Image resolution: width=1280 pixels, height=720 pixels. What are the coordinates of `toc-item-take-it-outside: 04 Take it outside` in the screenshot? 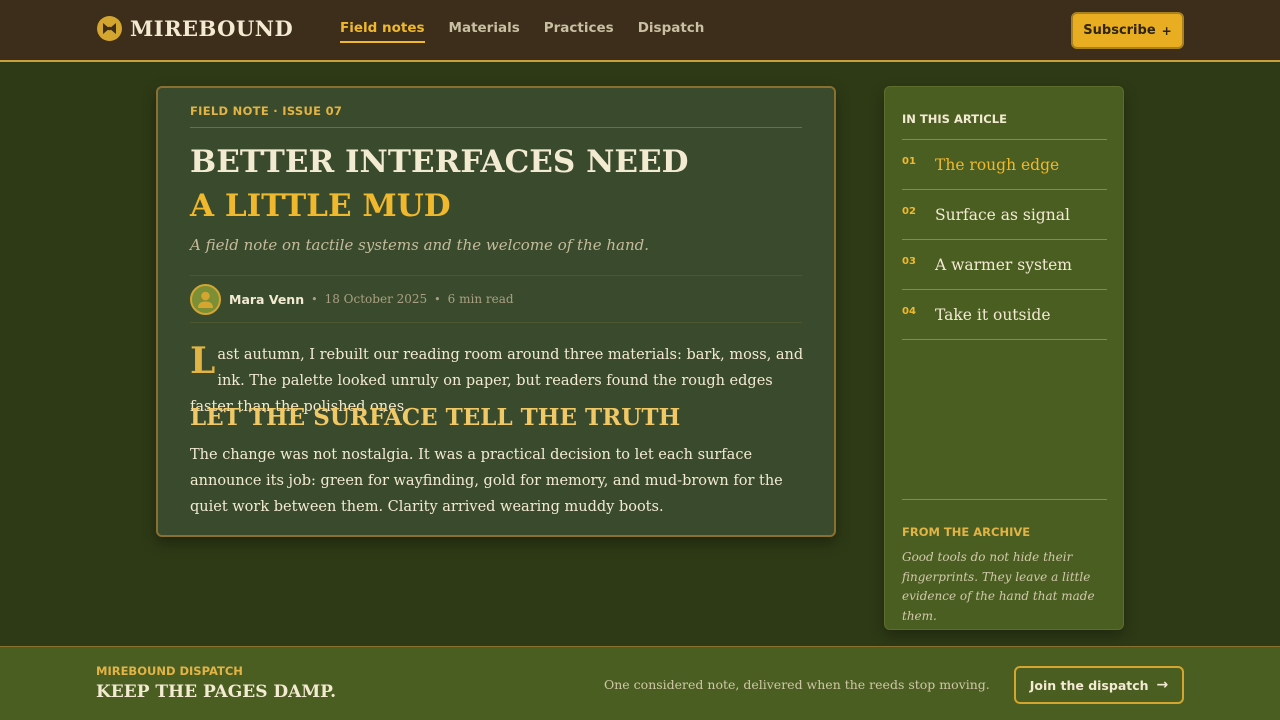 It's located at (1004, 315).